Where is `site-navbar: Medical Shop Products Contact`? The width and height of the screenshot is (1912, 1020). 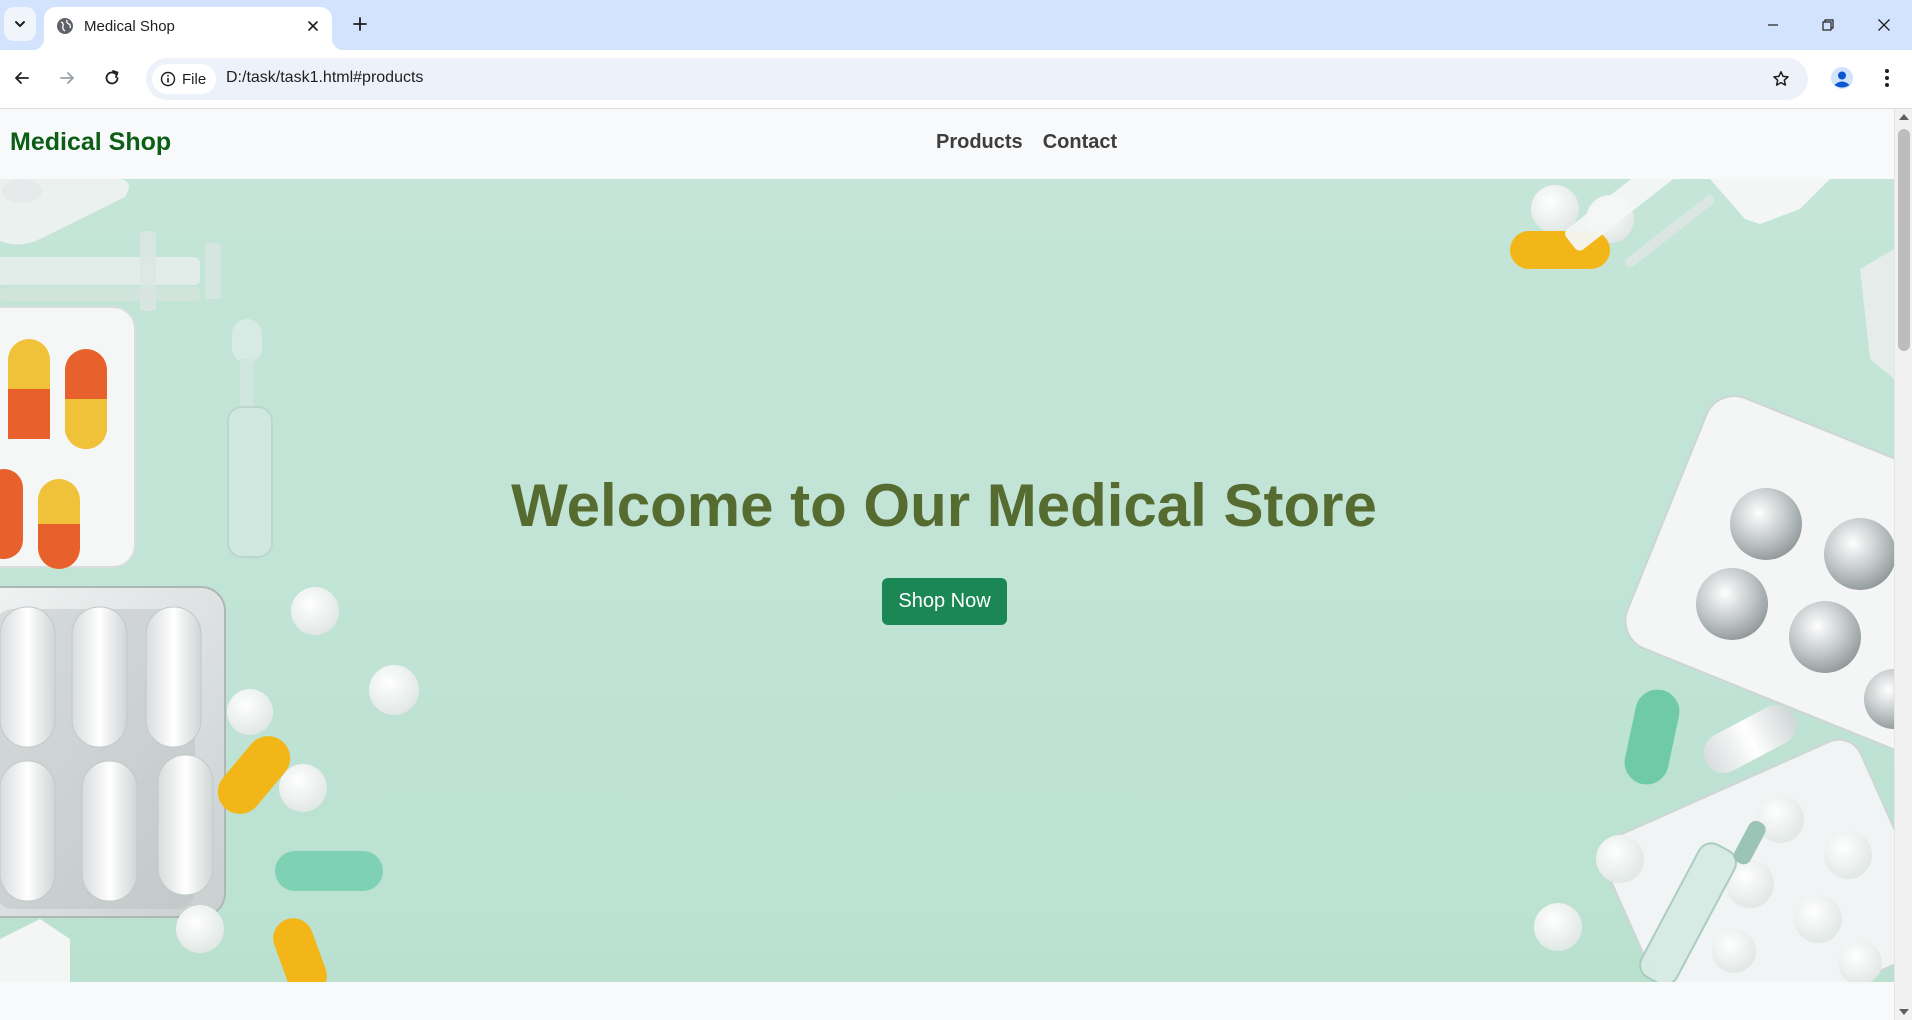 site-navbar: Medical Shop Products Contact is located at coordinates (947, 144).